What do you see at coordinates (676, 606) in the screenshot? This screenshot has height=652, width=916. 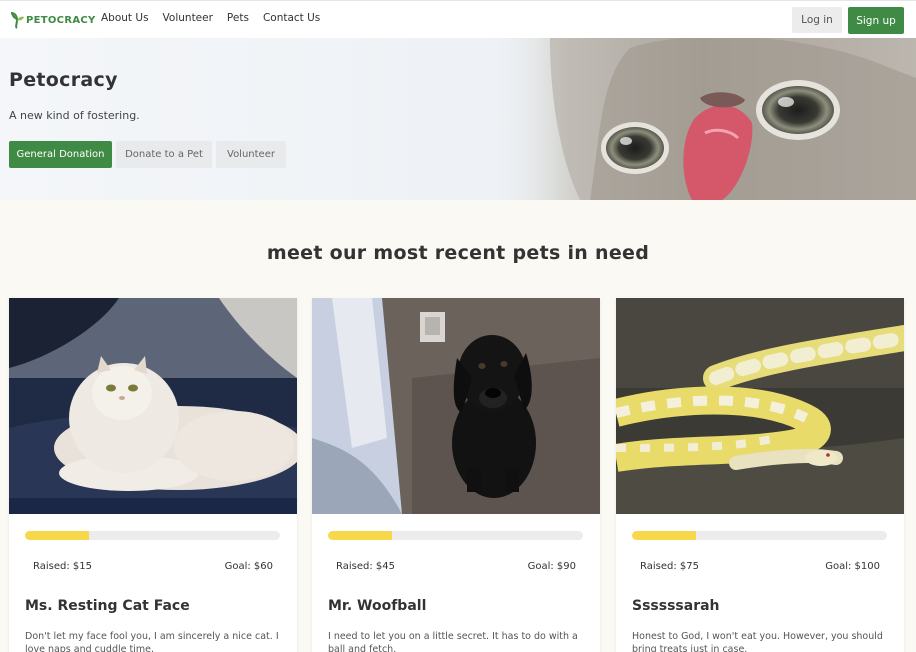 I see `pet-name: Ssssssarah` at bounding box center [676, 606].